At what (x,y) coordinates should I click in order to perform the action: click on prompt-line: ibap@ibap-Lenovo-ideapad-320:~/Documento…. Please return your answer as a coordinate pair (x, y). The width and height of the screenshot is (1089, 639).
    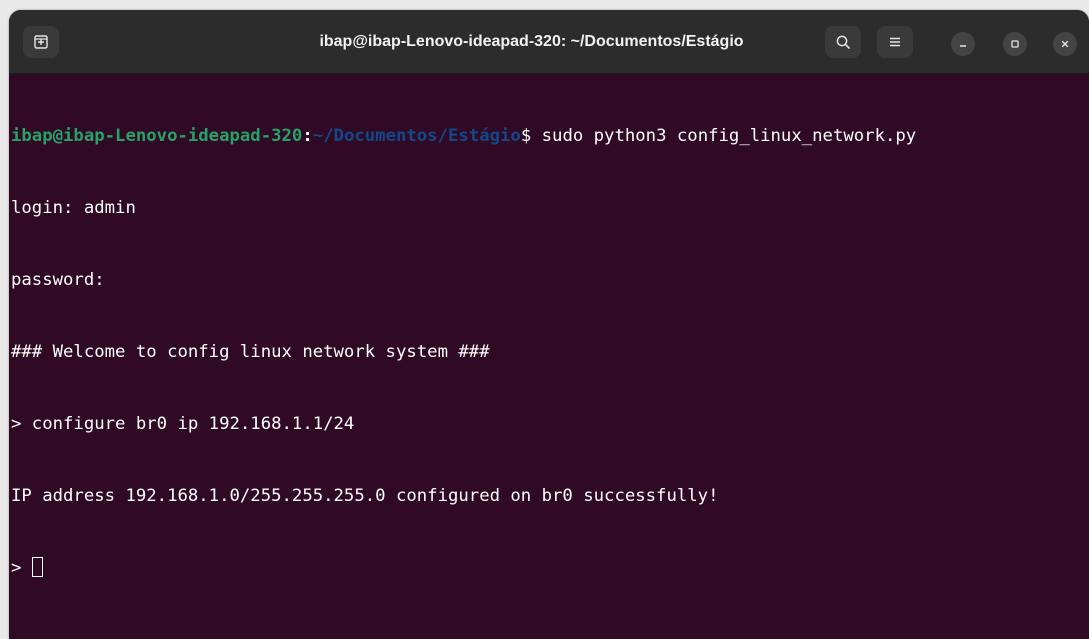
    Looking at the image, I should click on (550, 136).